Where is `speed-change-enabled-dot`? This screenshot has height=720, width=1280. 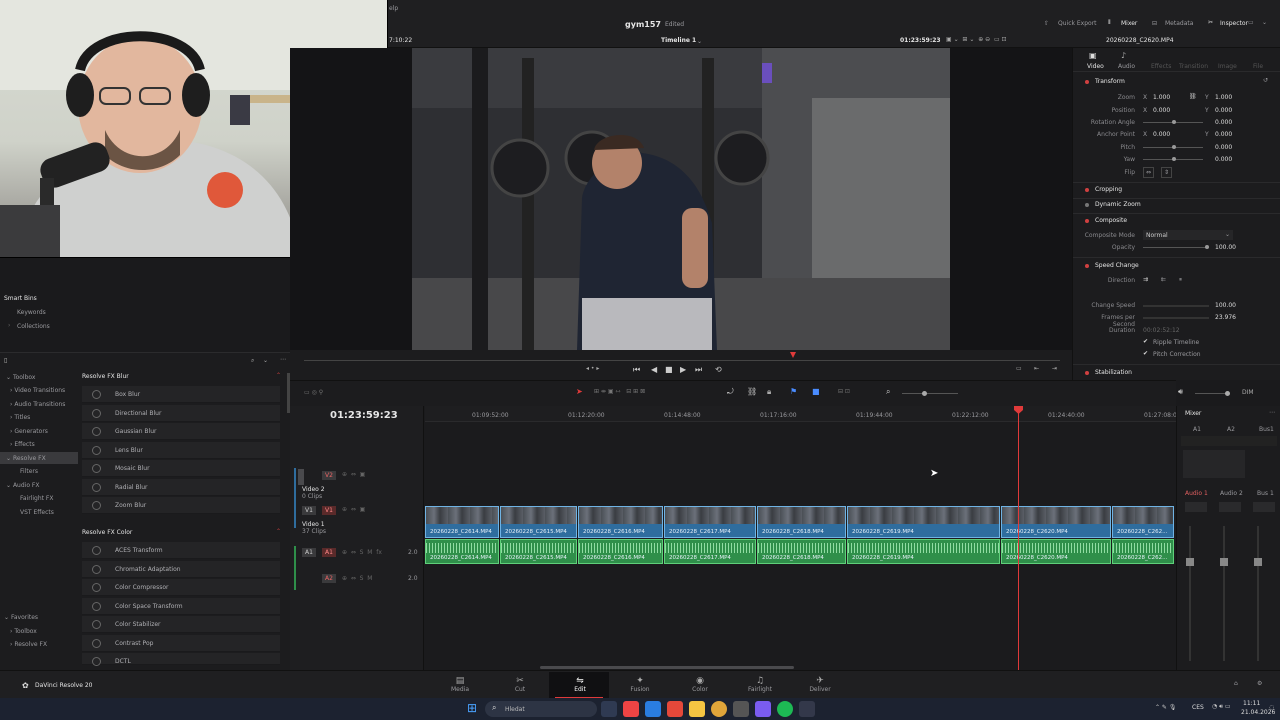 speed-change-enabled-dot is located at coordinates (1087, 266).